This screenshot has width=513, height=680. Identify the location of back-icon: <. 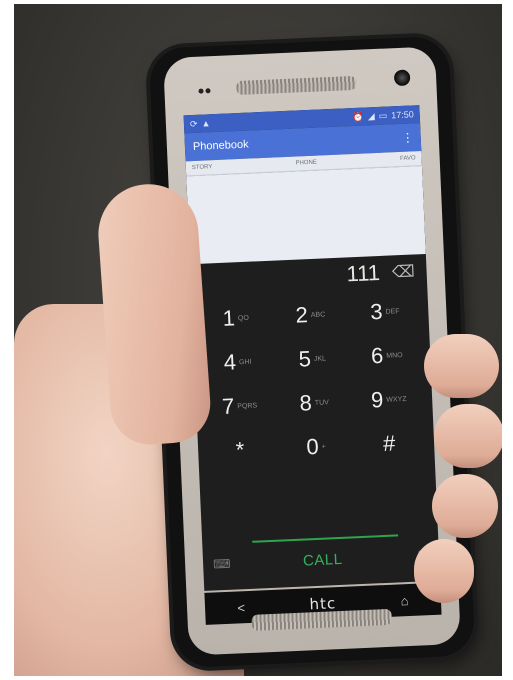
(241, 607).